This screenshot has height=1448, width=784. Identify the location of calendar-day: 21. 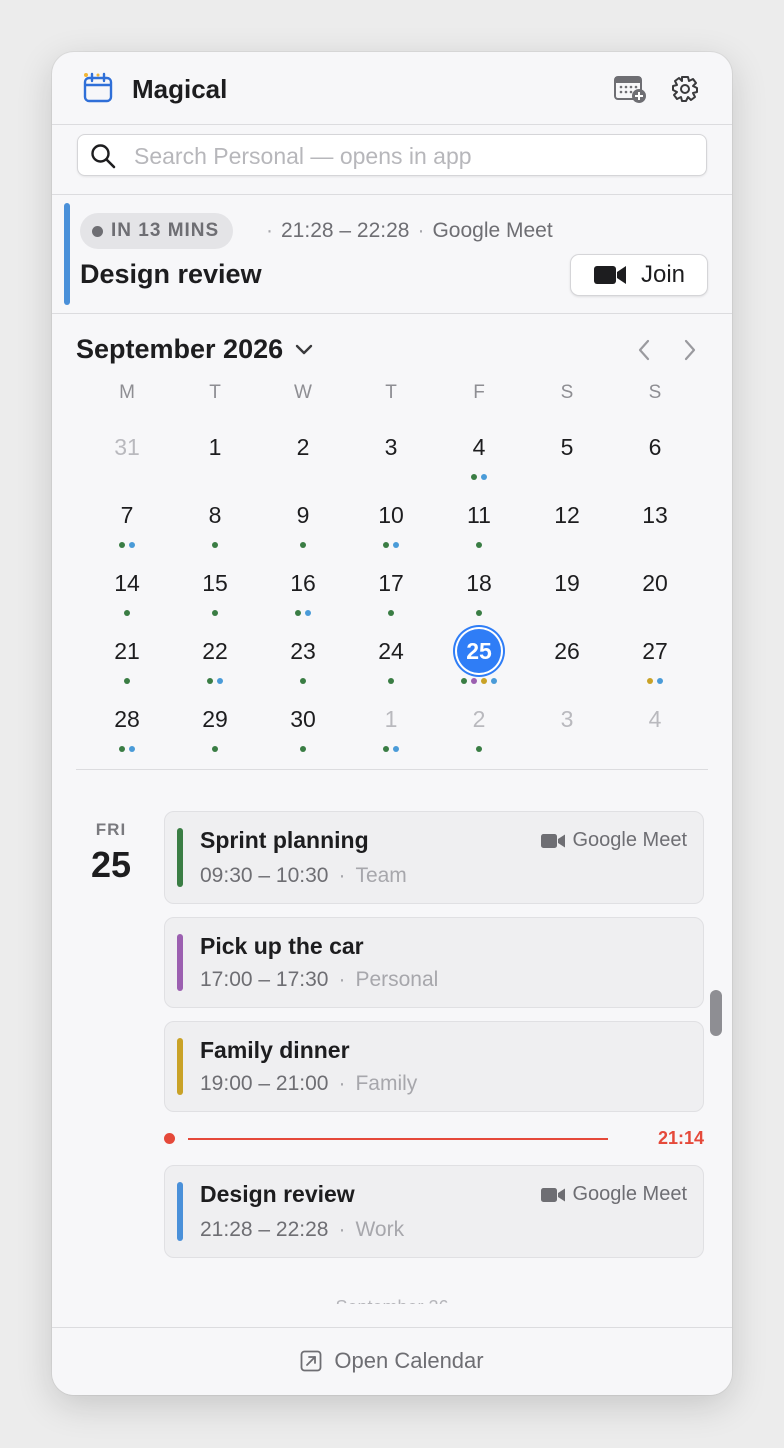
(127, 650).